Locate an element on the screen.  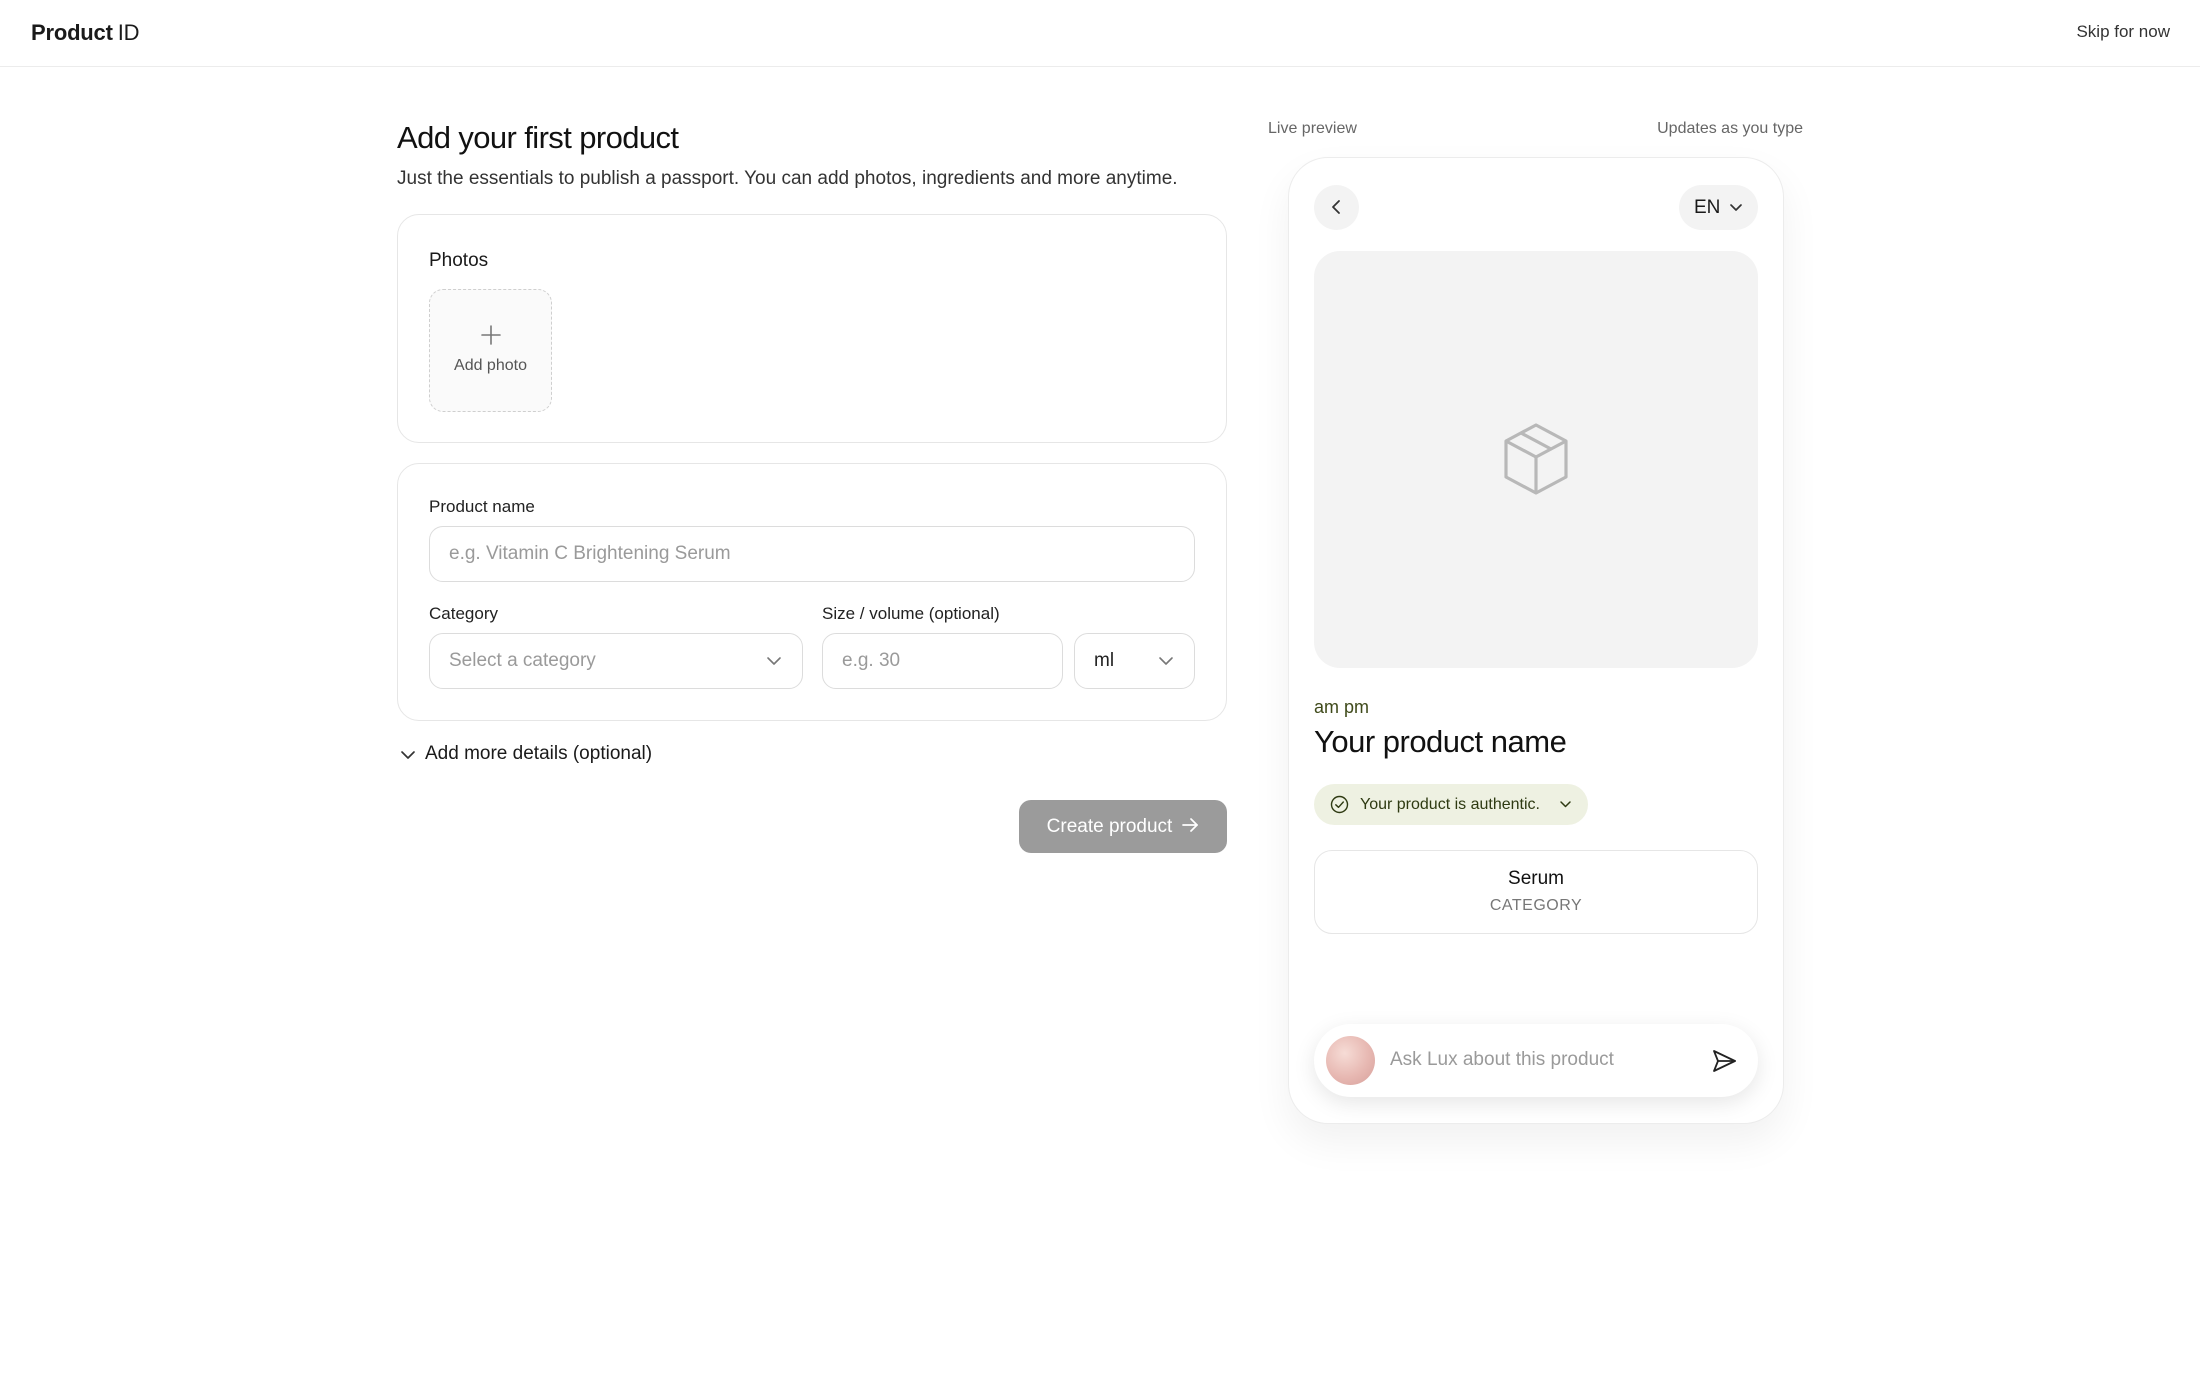
category-label: Category is located at coordinates (463, 613).